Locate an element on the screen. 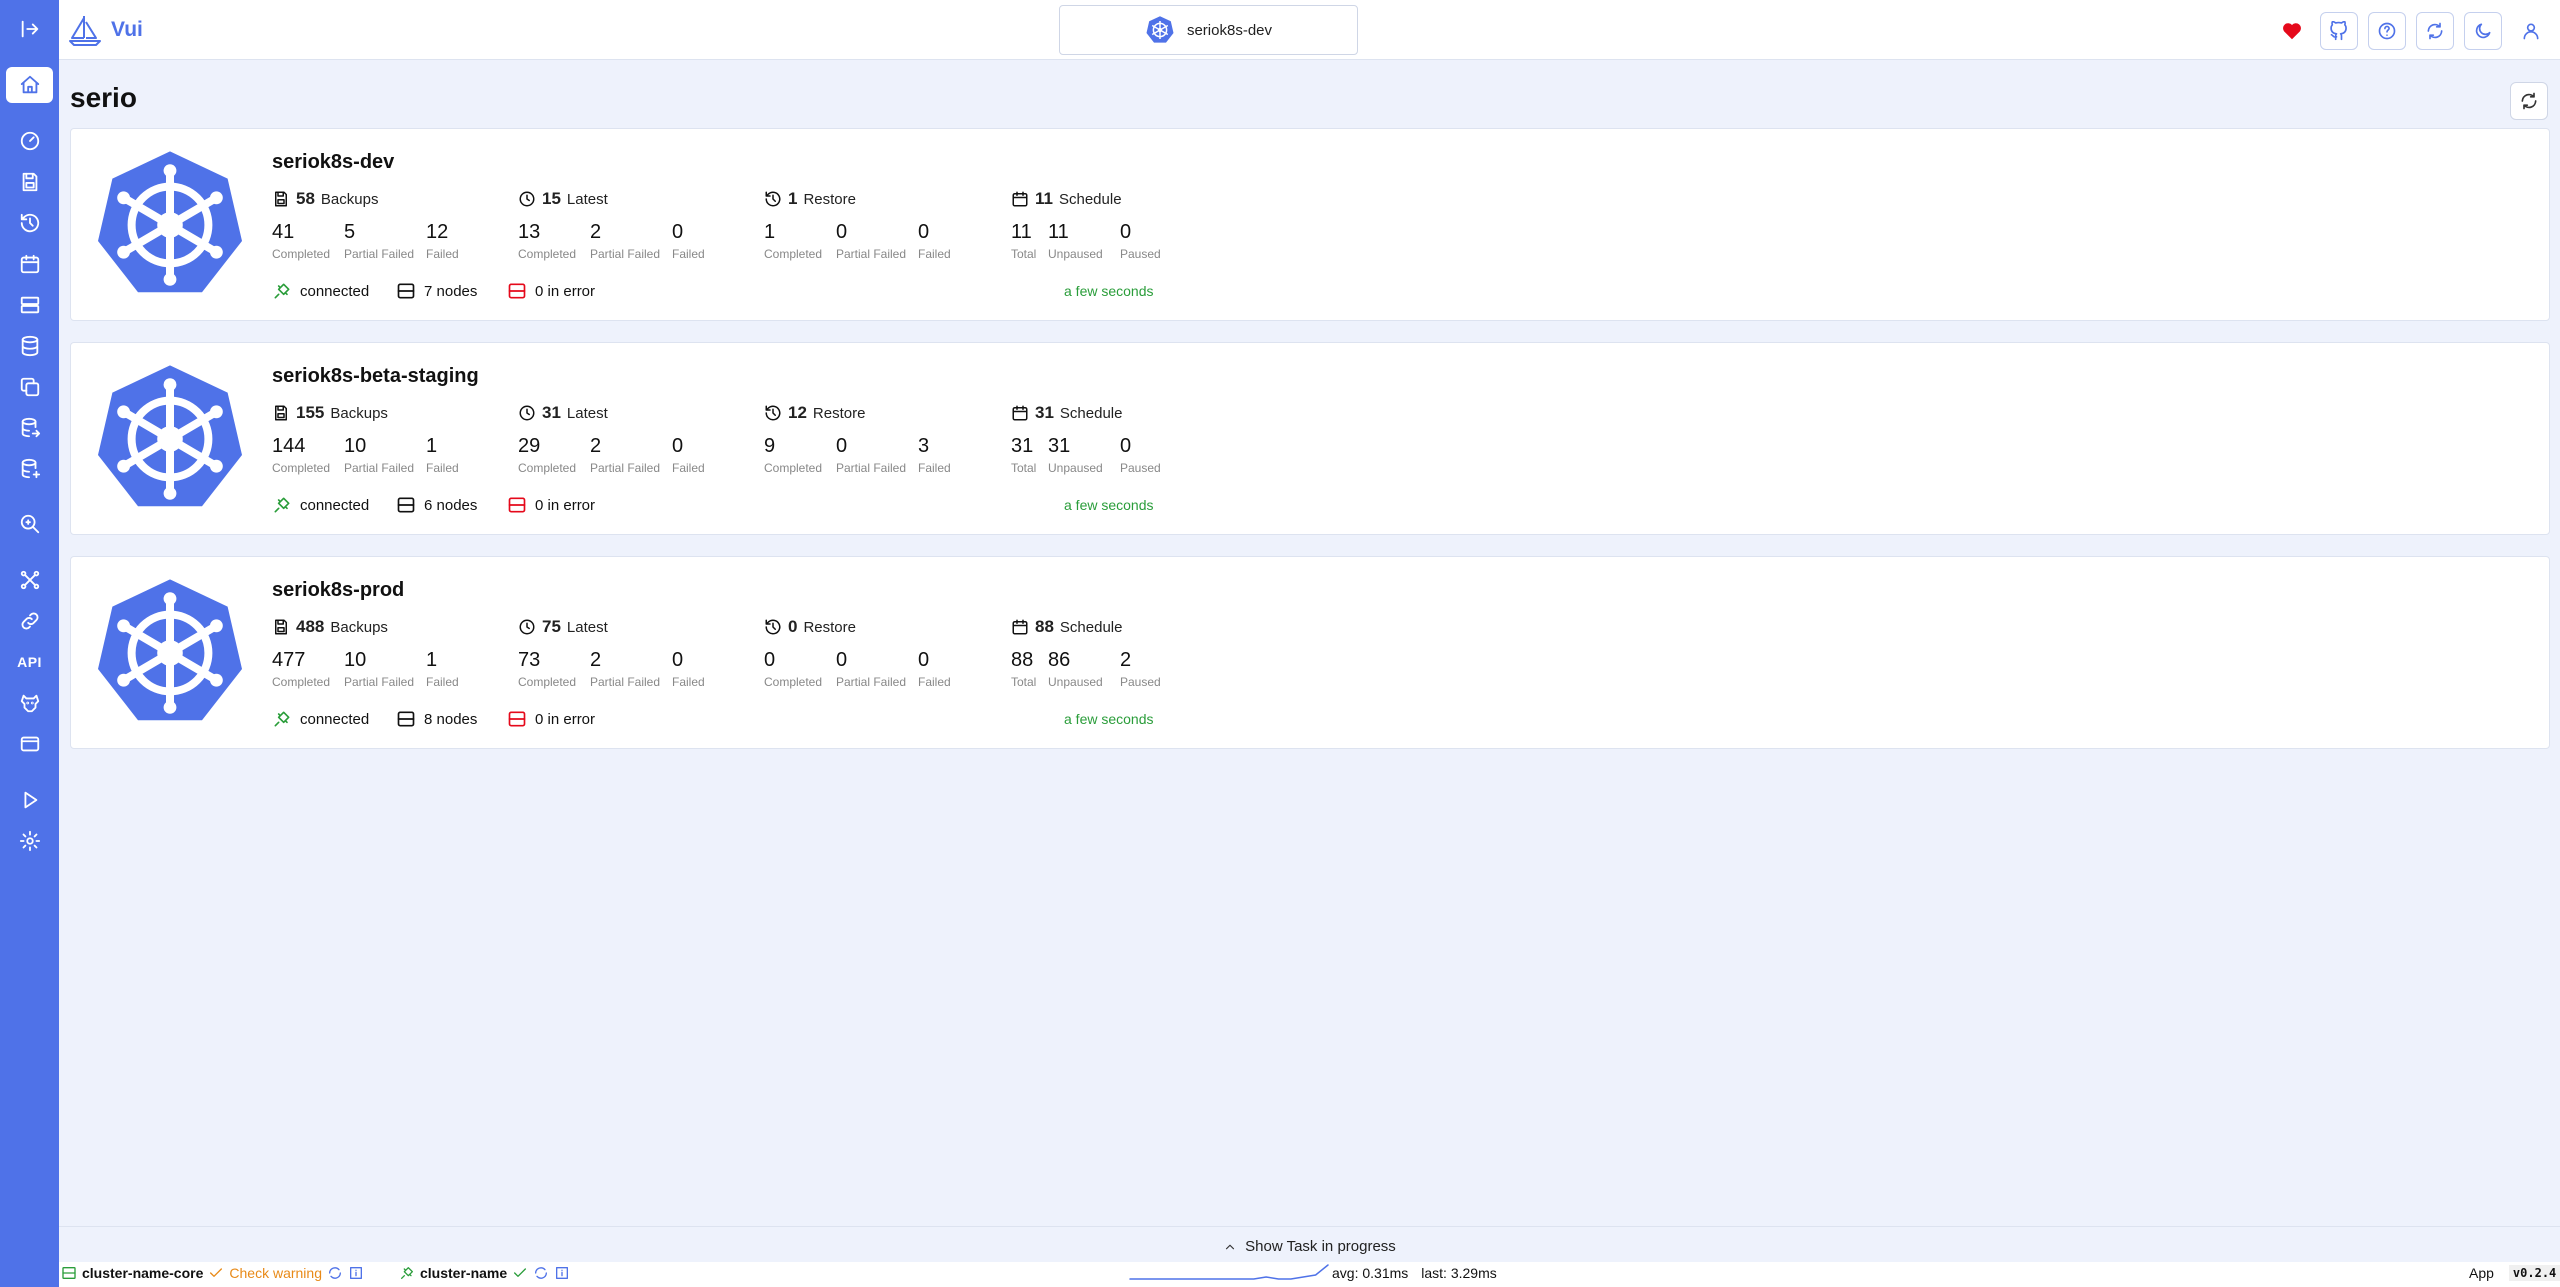 This screenshot has width=2560, height=1287. backups-icon is located at coordinates (281, 199).